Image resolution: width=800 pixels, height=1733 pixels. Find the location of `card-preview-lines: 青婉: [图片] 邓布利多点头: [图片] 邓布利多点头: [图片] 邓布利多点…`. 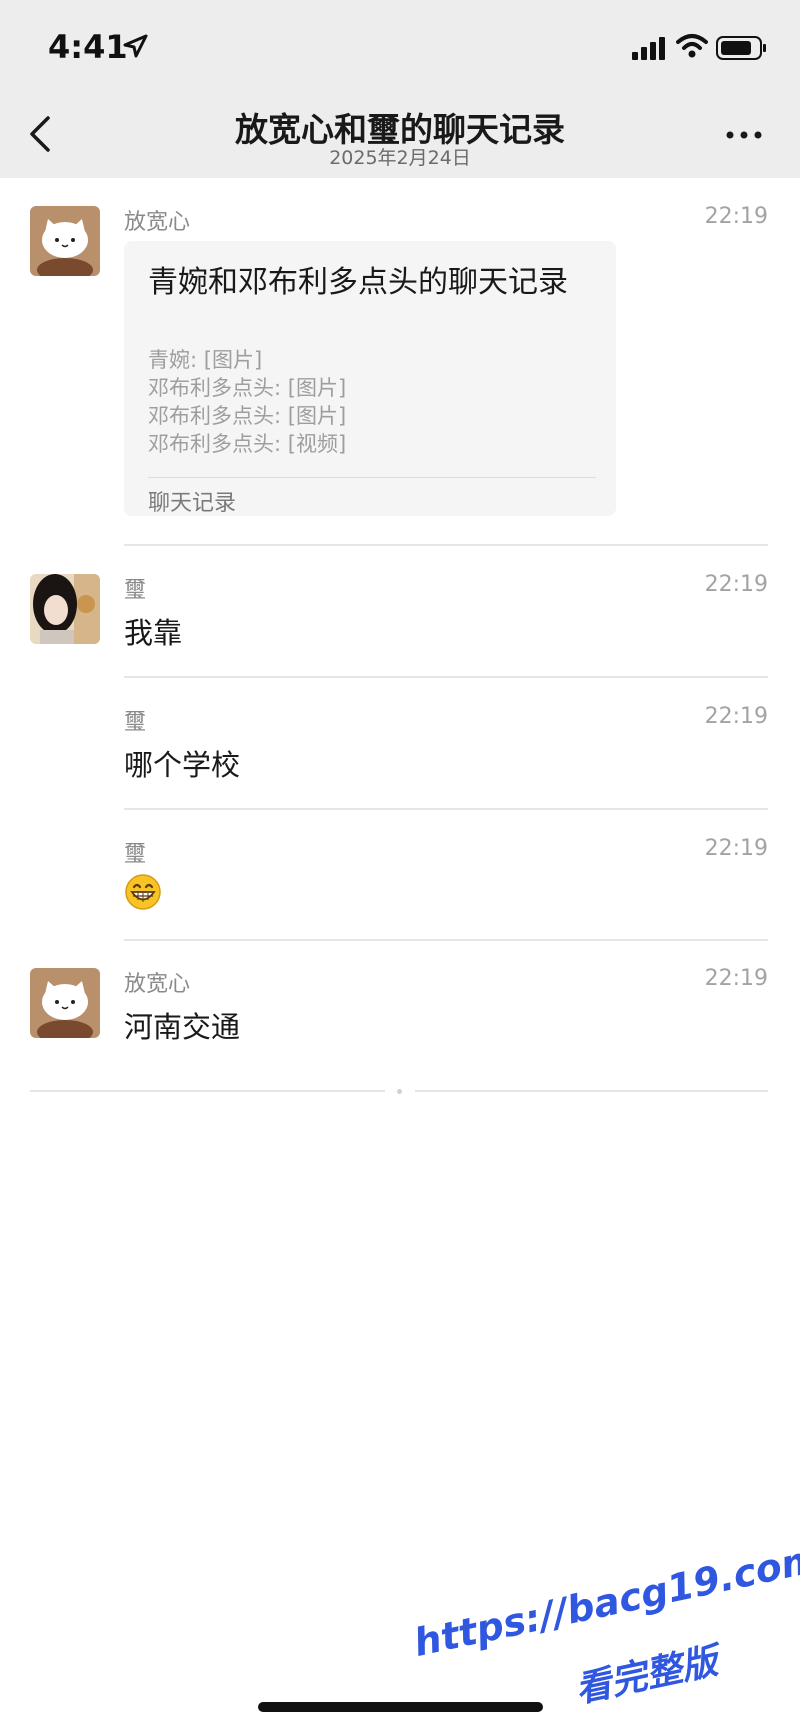

card-preview-lines: 青婉: [图片] 邓布利多点头: [图片] 邓布利多点头: [图片] 邓布利多点… is located at coordinates (247, 402).